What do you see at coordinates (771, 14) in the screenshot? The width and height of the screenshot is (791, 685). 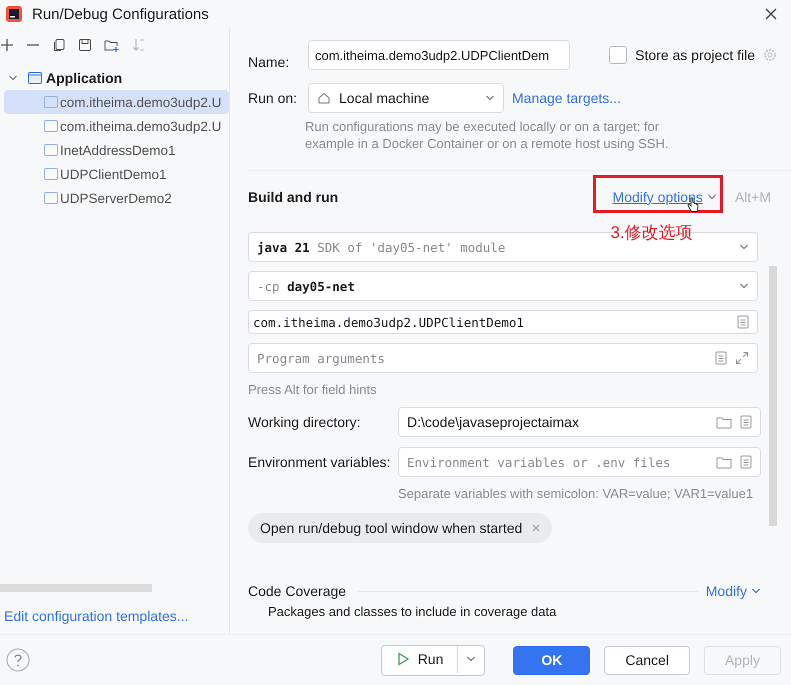 I see `close-icon` at bounding box center [771, 14].